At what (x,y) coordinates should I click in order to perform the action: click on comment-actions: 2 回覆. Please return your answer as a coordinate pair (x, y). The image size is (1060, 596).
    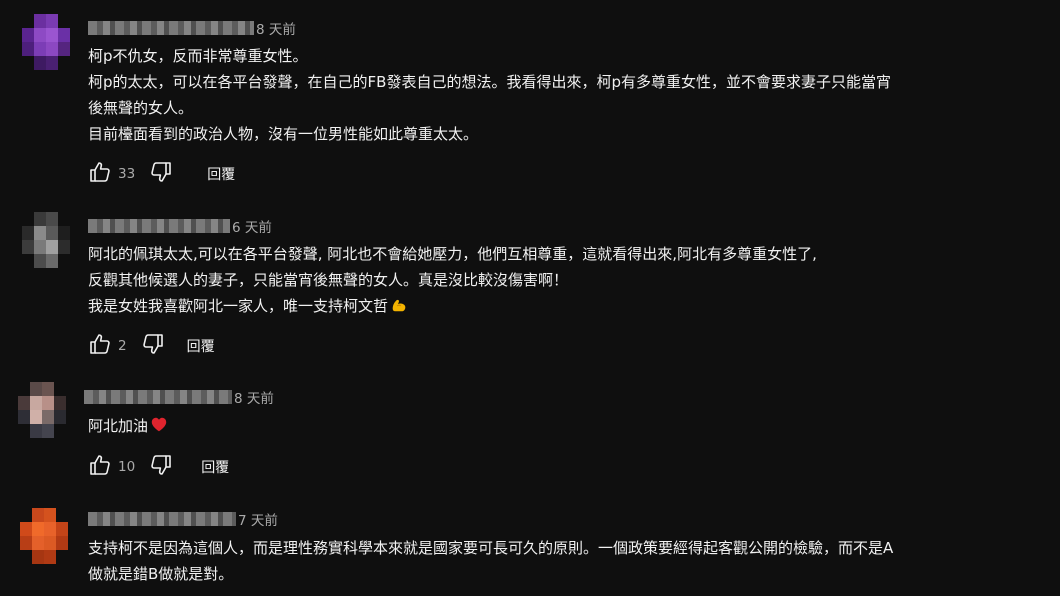
    Looking at the image, I should click on (150, 346).